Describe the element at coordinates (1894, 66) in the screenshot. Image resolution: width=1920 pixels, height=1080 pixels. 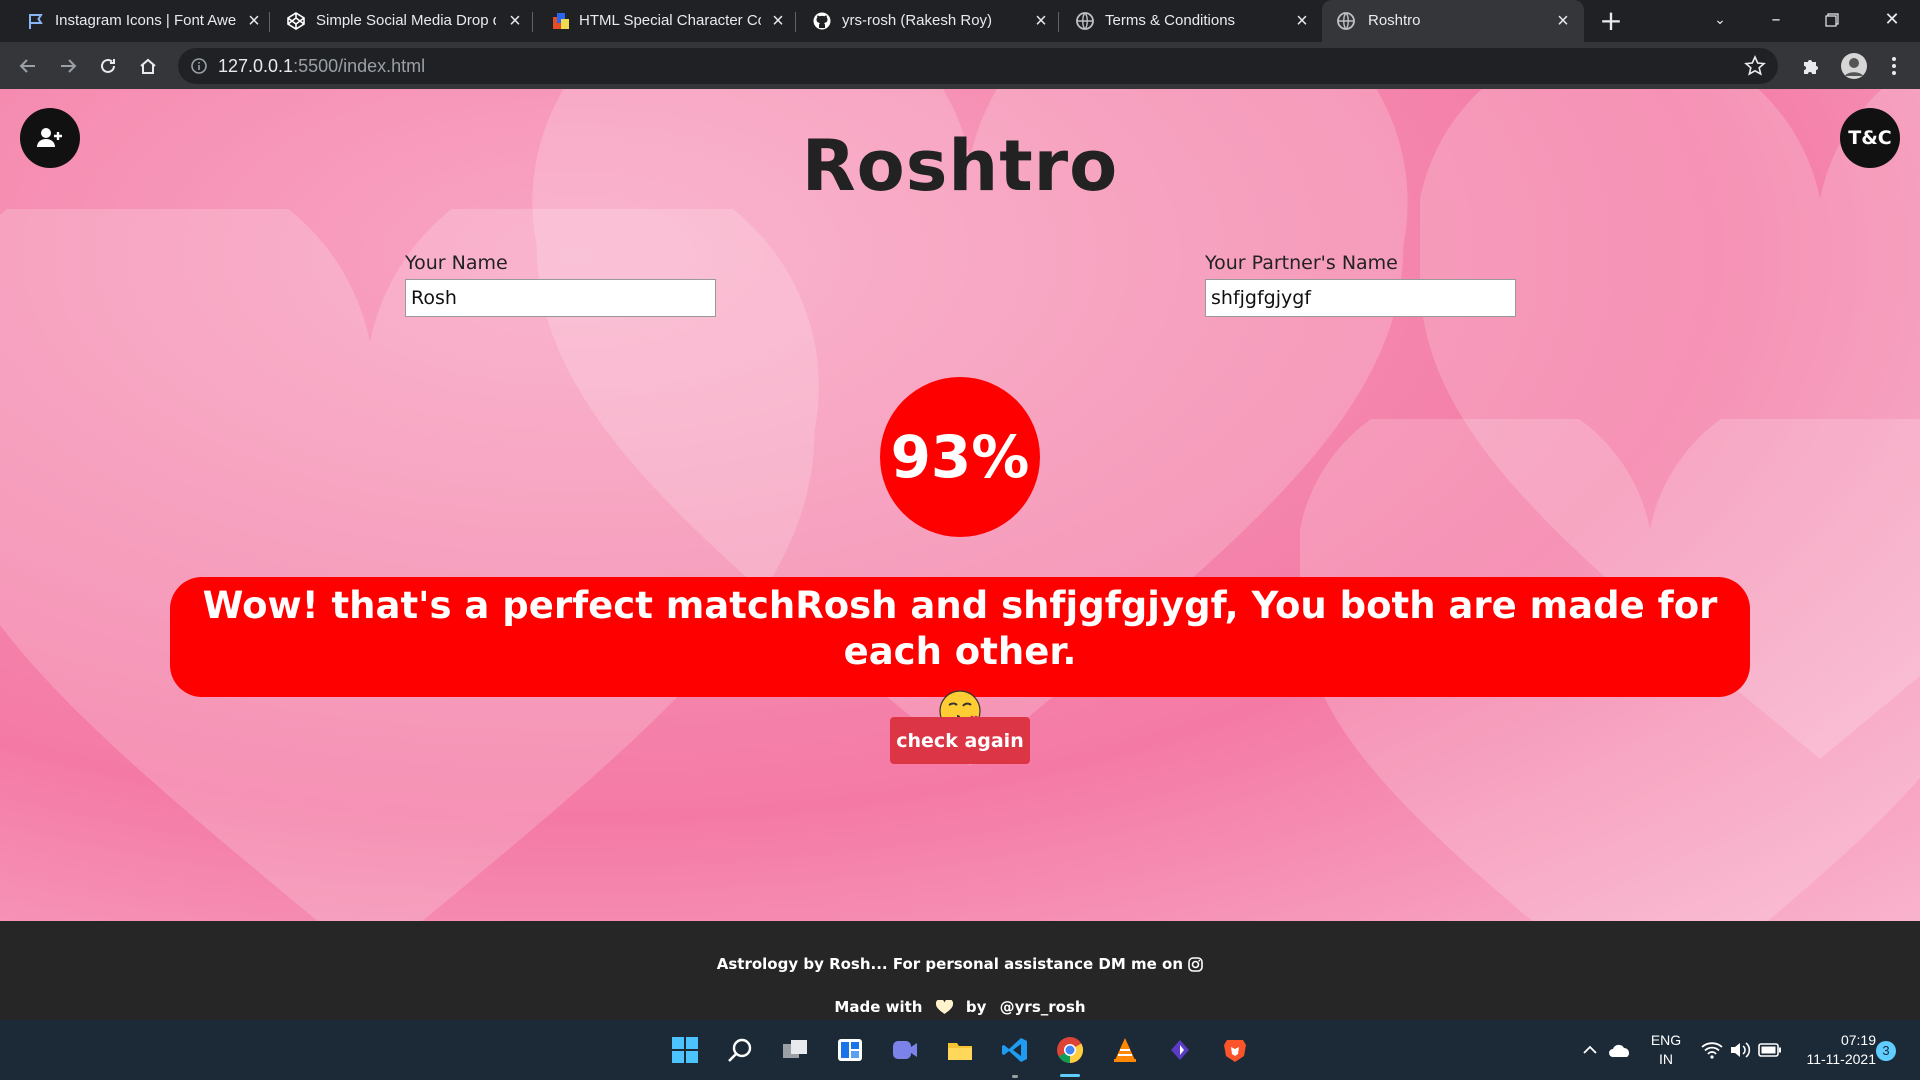
I see `more-menu-icon` at that location.